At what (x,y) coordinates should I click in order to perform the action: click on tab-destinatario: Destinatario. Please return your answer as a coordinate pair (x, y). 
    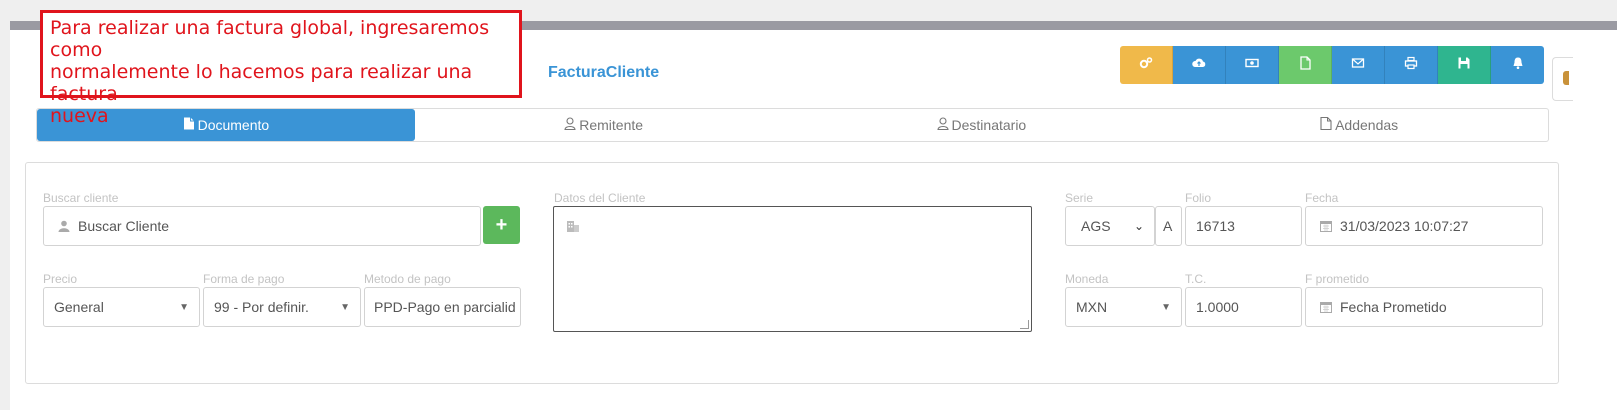
    Looking at the image, I should click on (982, 125).